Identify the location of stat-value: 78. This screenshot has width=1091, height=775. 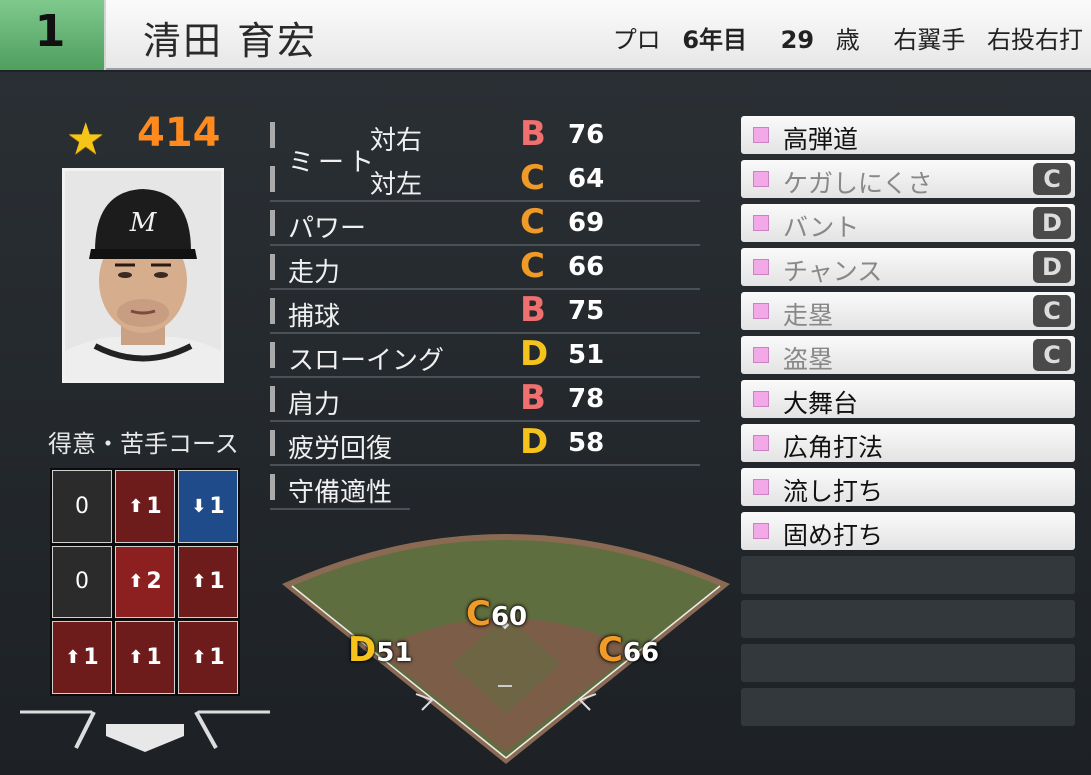
(586, 399).